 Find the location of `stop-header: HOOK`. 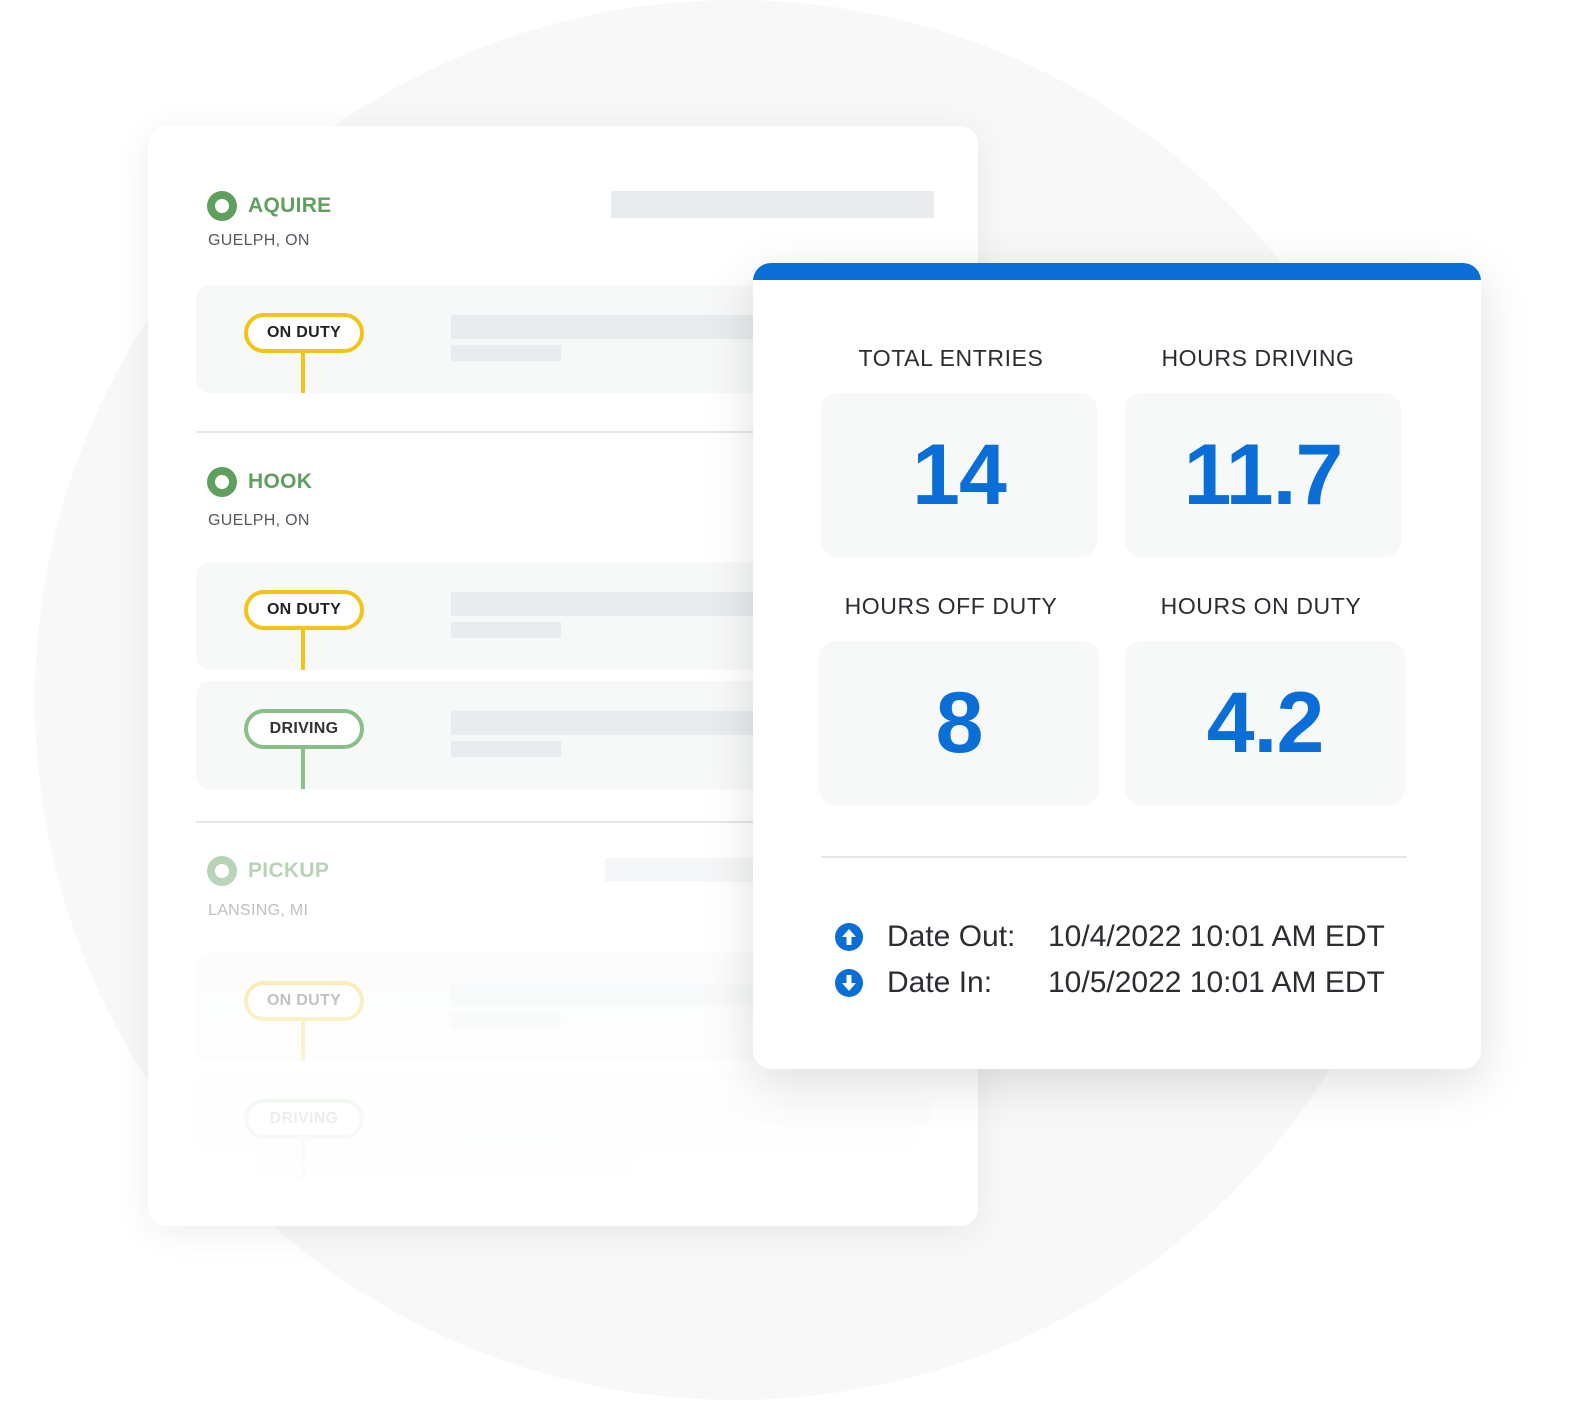

stop-header: HOOK is located at coordinates (259, 482).